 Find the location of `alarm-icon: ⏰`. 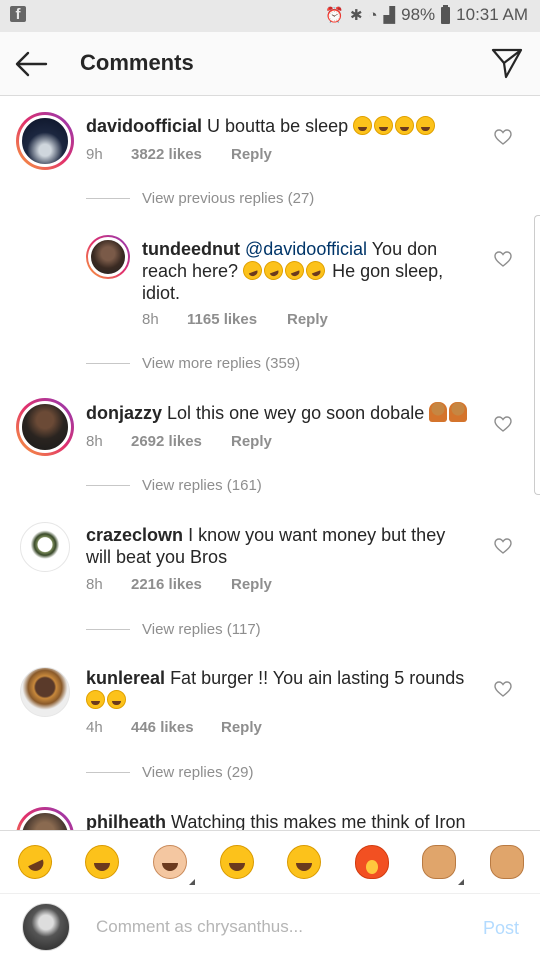

alarm-icon: ⏰ is located at coordinates (334, 15).